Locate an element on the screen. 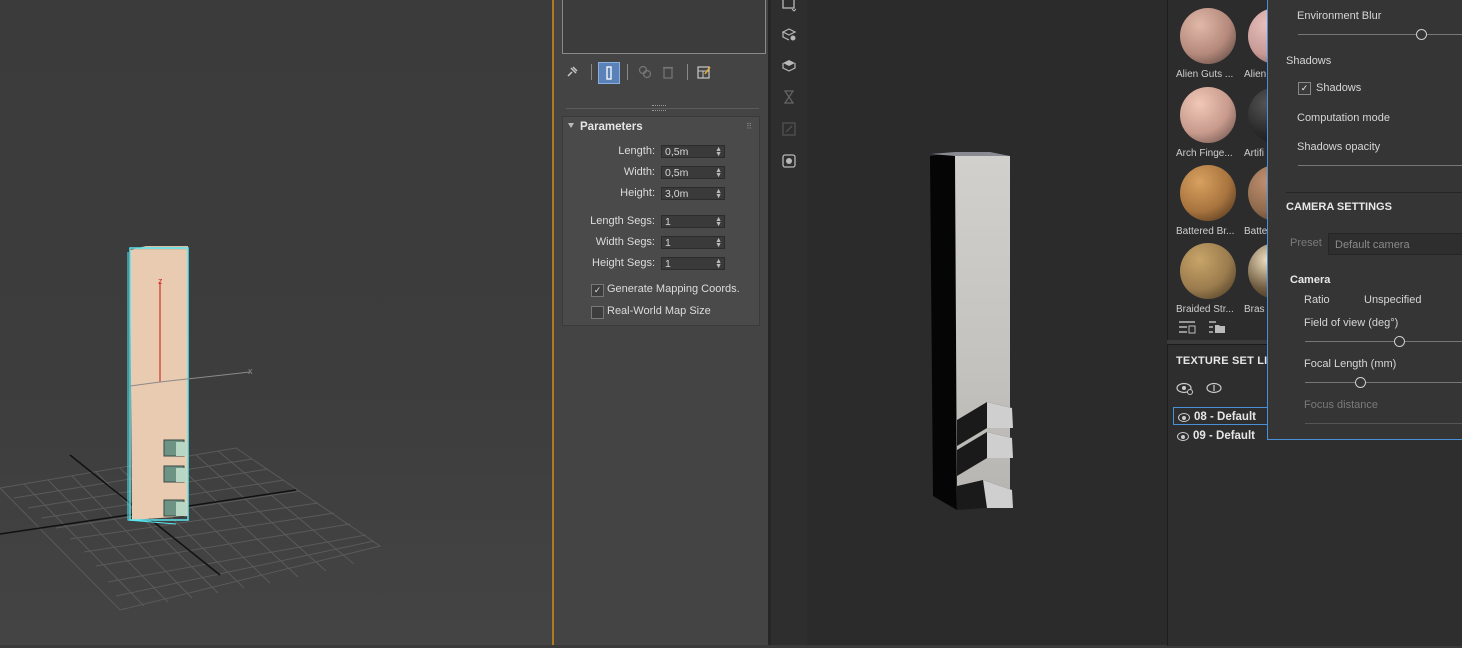  focal-length-slider-knob is located at coordinates (1360, 382).